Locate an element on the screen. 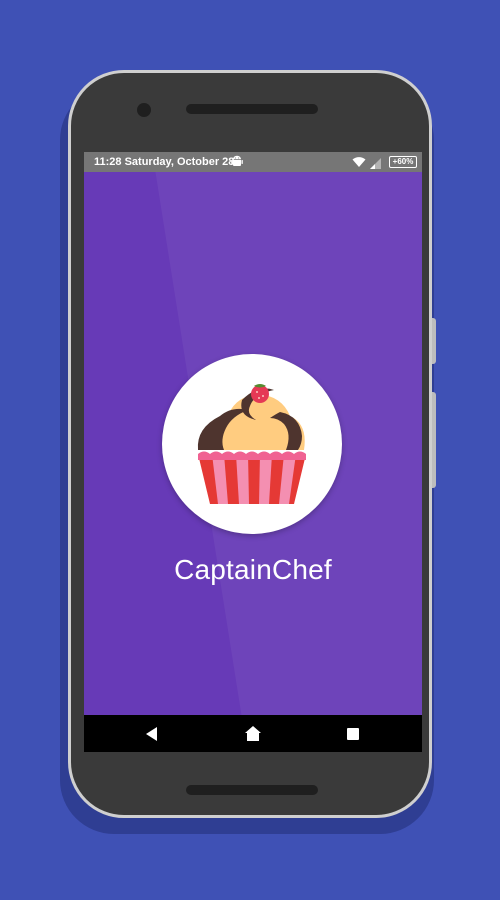  home-icon is located at coordinates (253, 734).